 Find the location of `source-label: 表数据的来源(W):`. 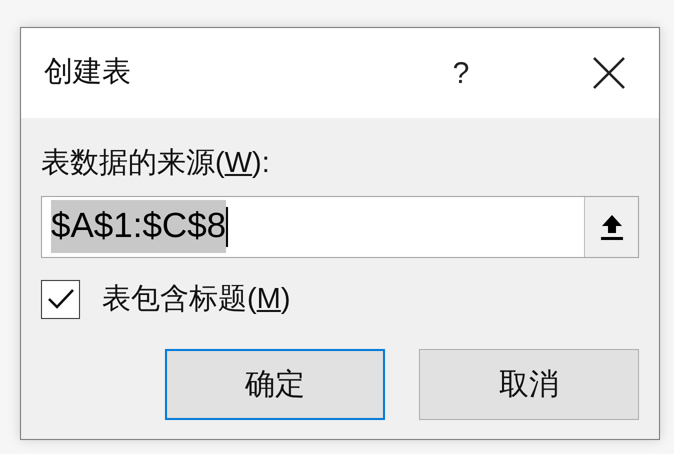

source-label: 表数据的来源(W): is located at coordinates (156, 163).